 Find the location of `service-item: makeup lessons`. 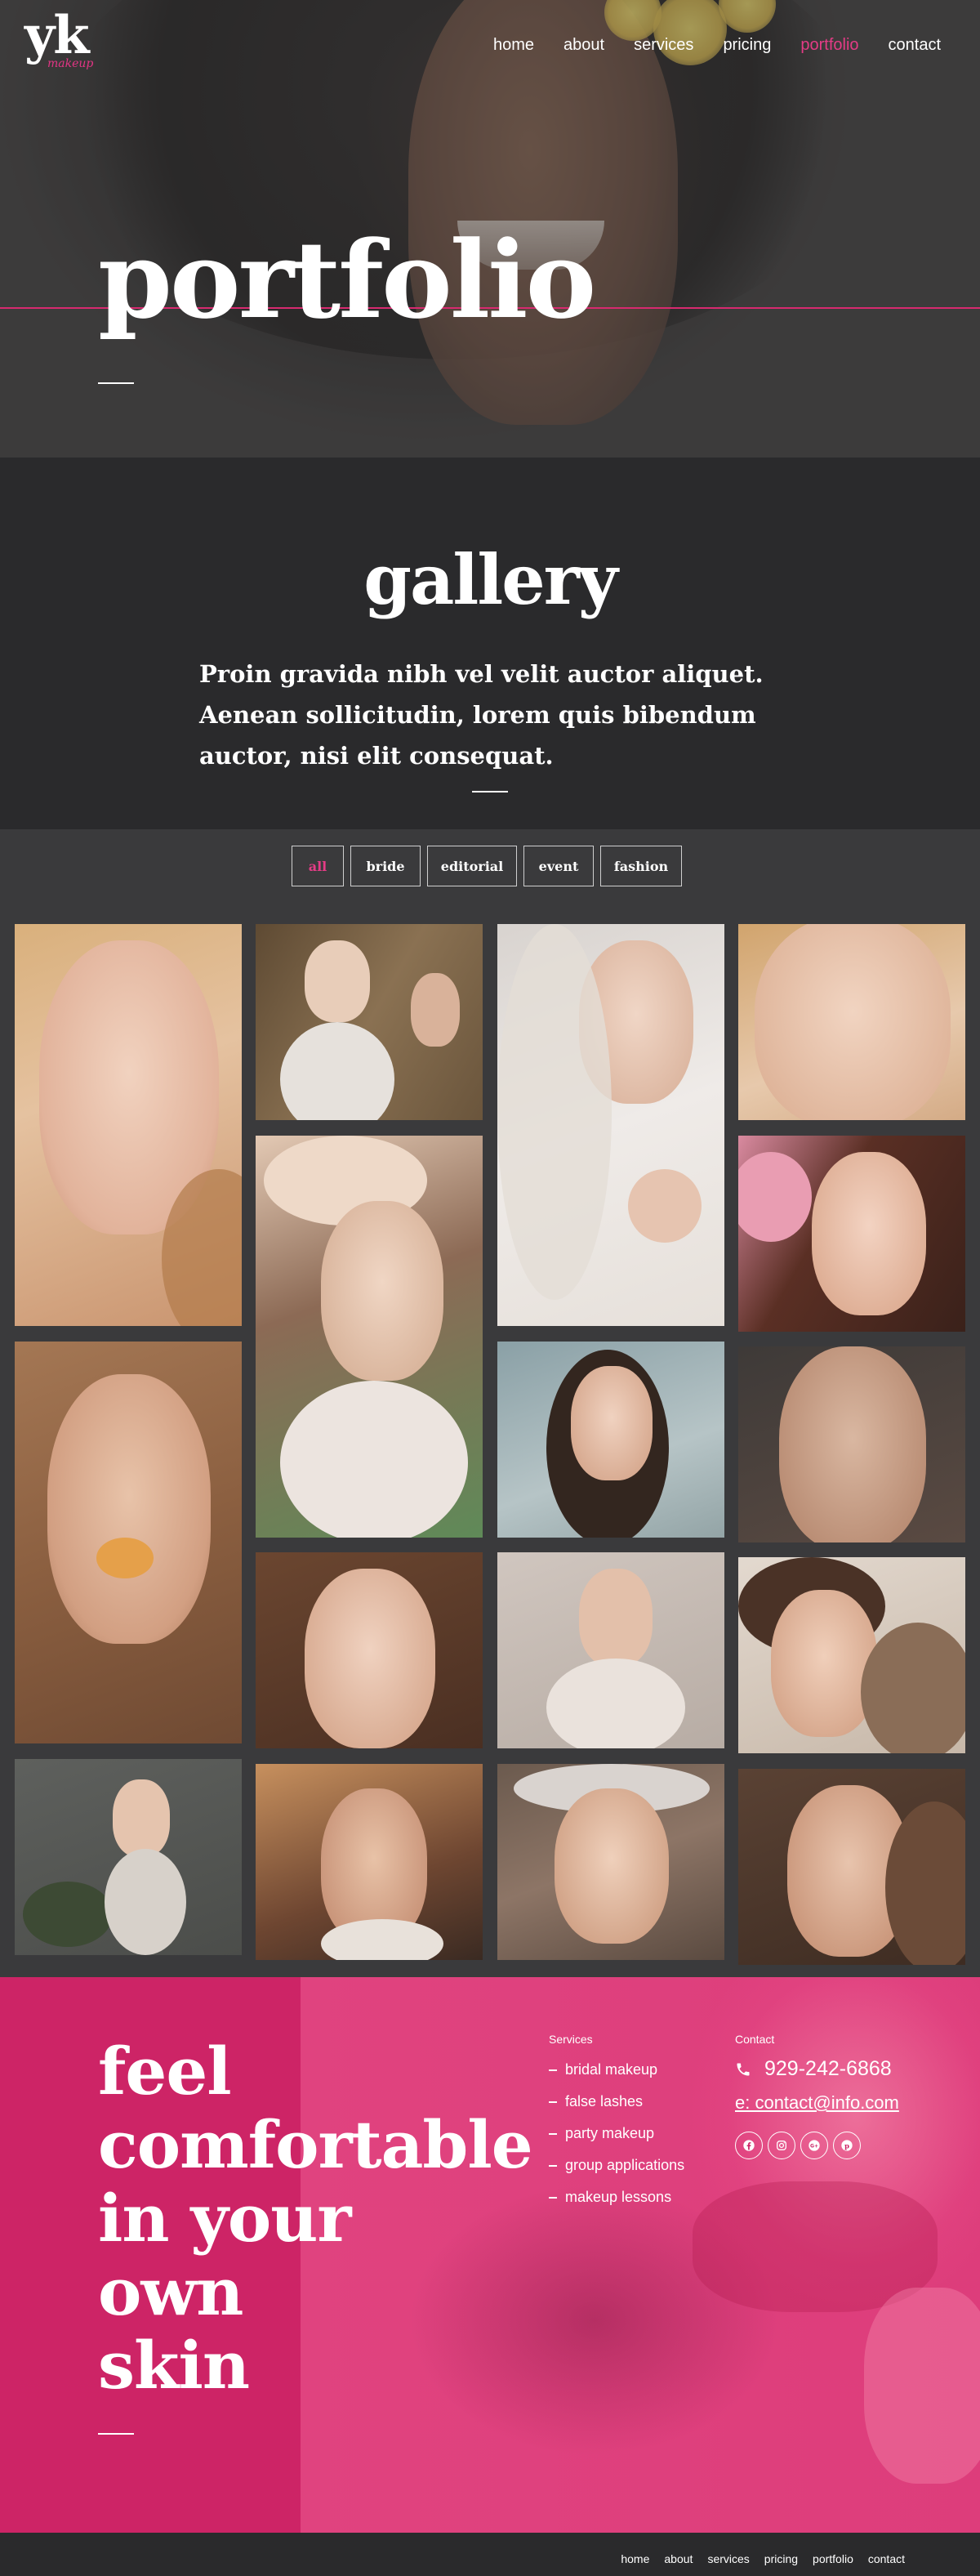

service-item: makeup lessons is located at coordinates (638, 2197).